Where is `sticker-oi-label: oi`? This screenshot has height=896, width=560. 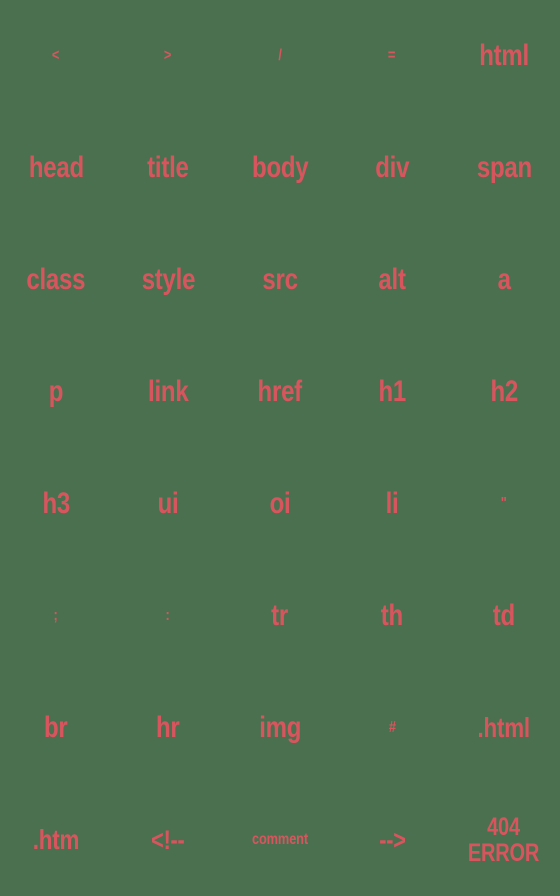 sticker-oi-label: oi is located at coordinates (280, 503).